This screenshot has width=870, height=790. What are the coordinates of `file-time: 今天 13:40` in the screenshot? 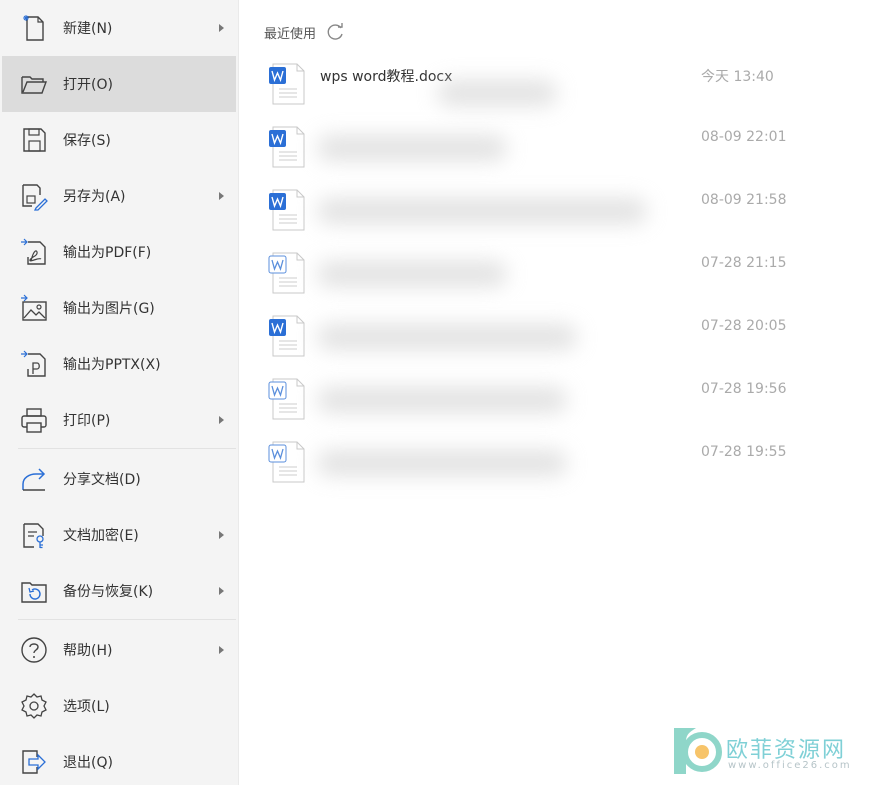 It's located at (737, 77).